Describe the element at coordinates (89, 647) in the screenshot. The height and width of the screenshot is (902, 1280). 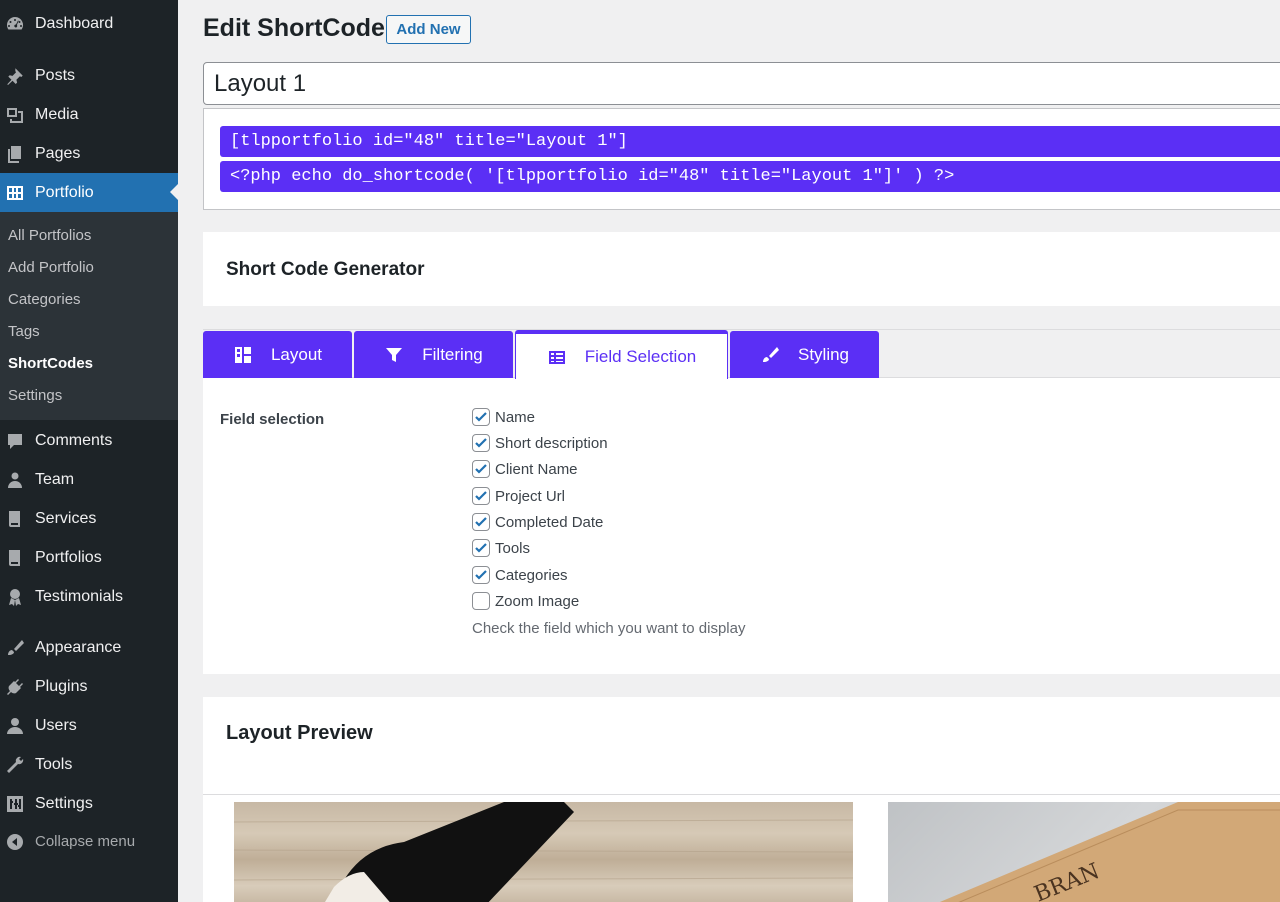
I see `menu-item-appearance: Appearance` at that location.